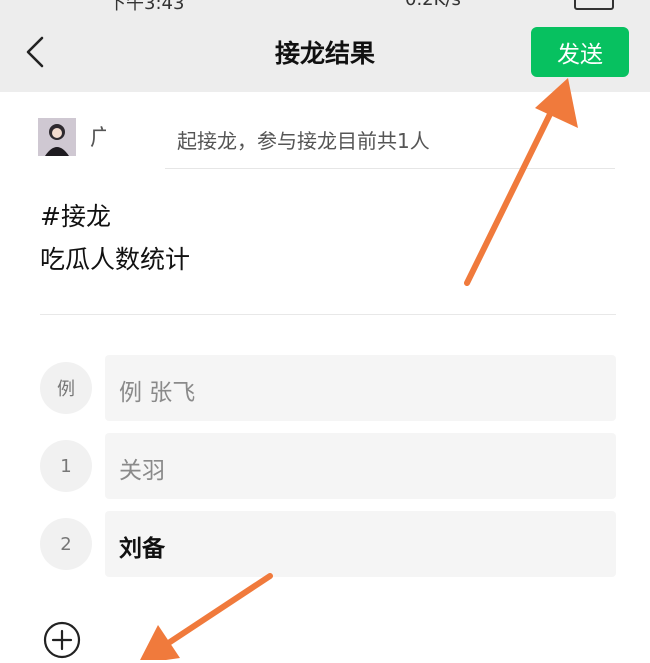 The image size is (650, 663). I want to click on participation-summary: 起接龙，参与接龙目前共1人, so click(303, 141).